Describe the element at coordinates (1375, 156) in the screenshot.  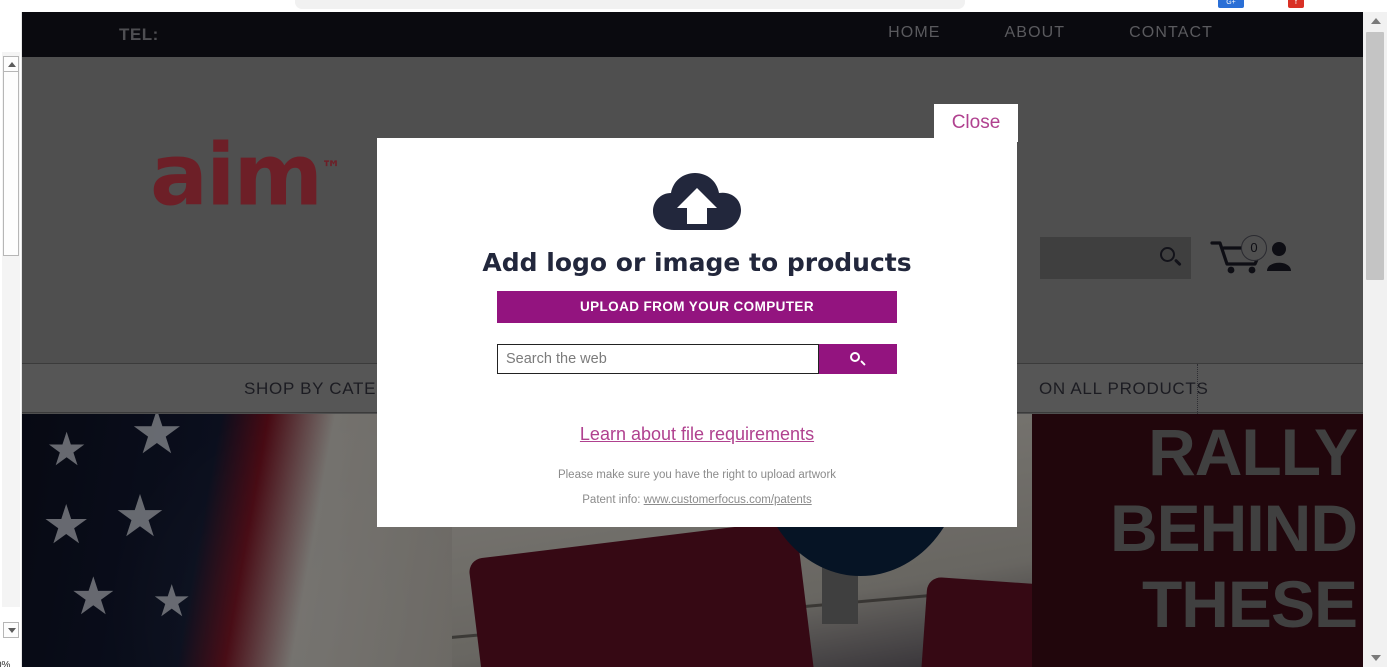
I see `scrollbar-thumb` at that location.